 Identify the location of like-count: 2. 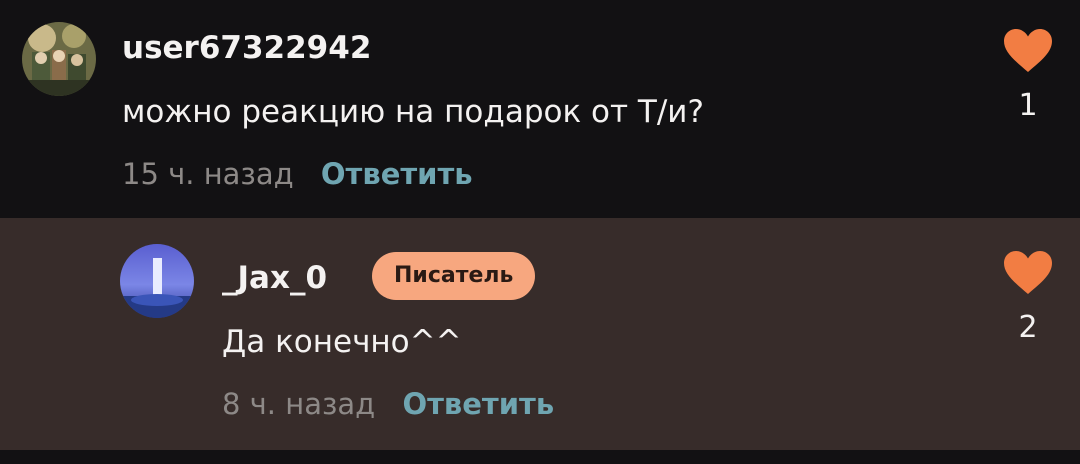
(1028, 327).